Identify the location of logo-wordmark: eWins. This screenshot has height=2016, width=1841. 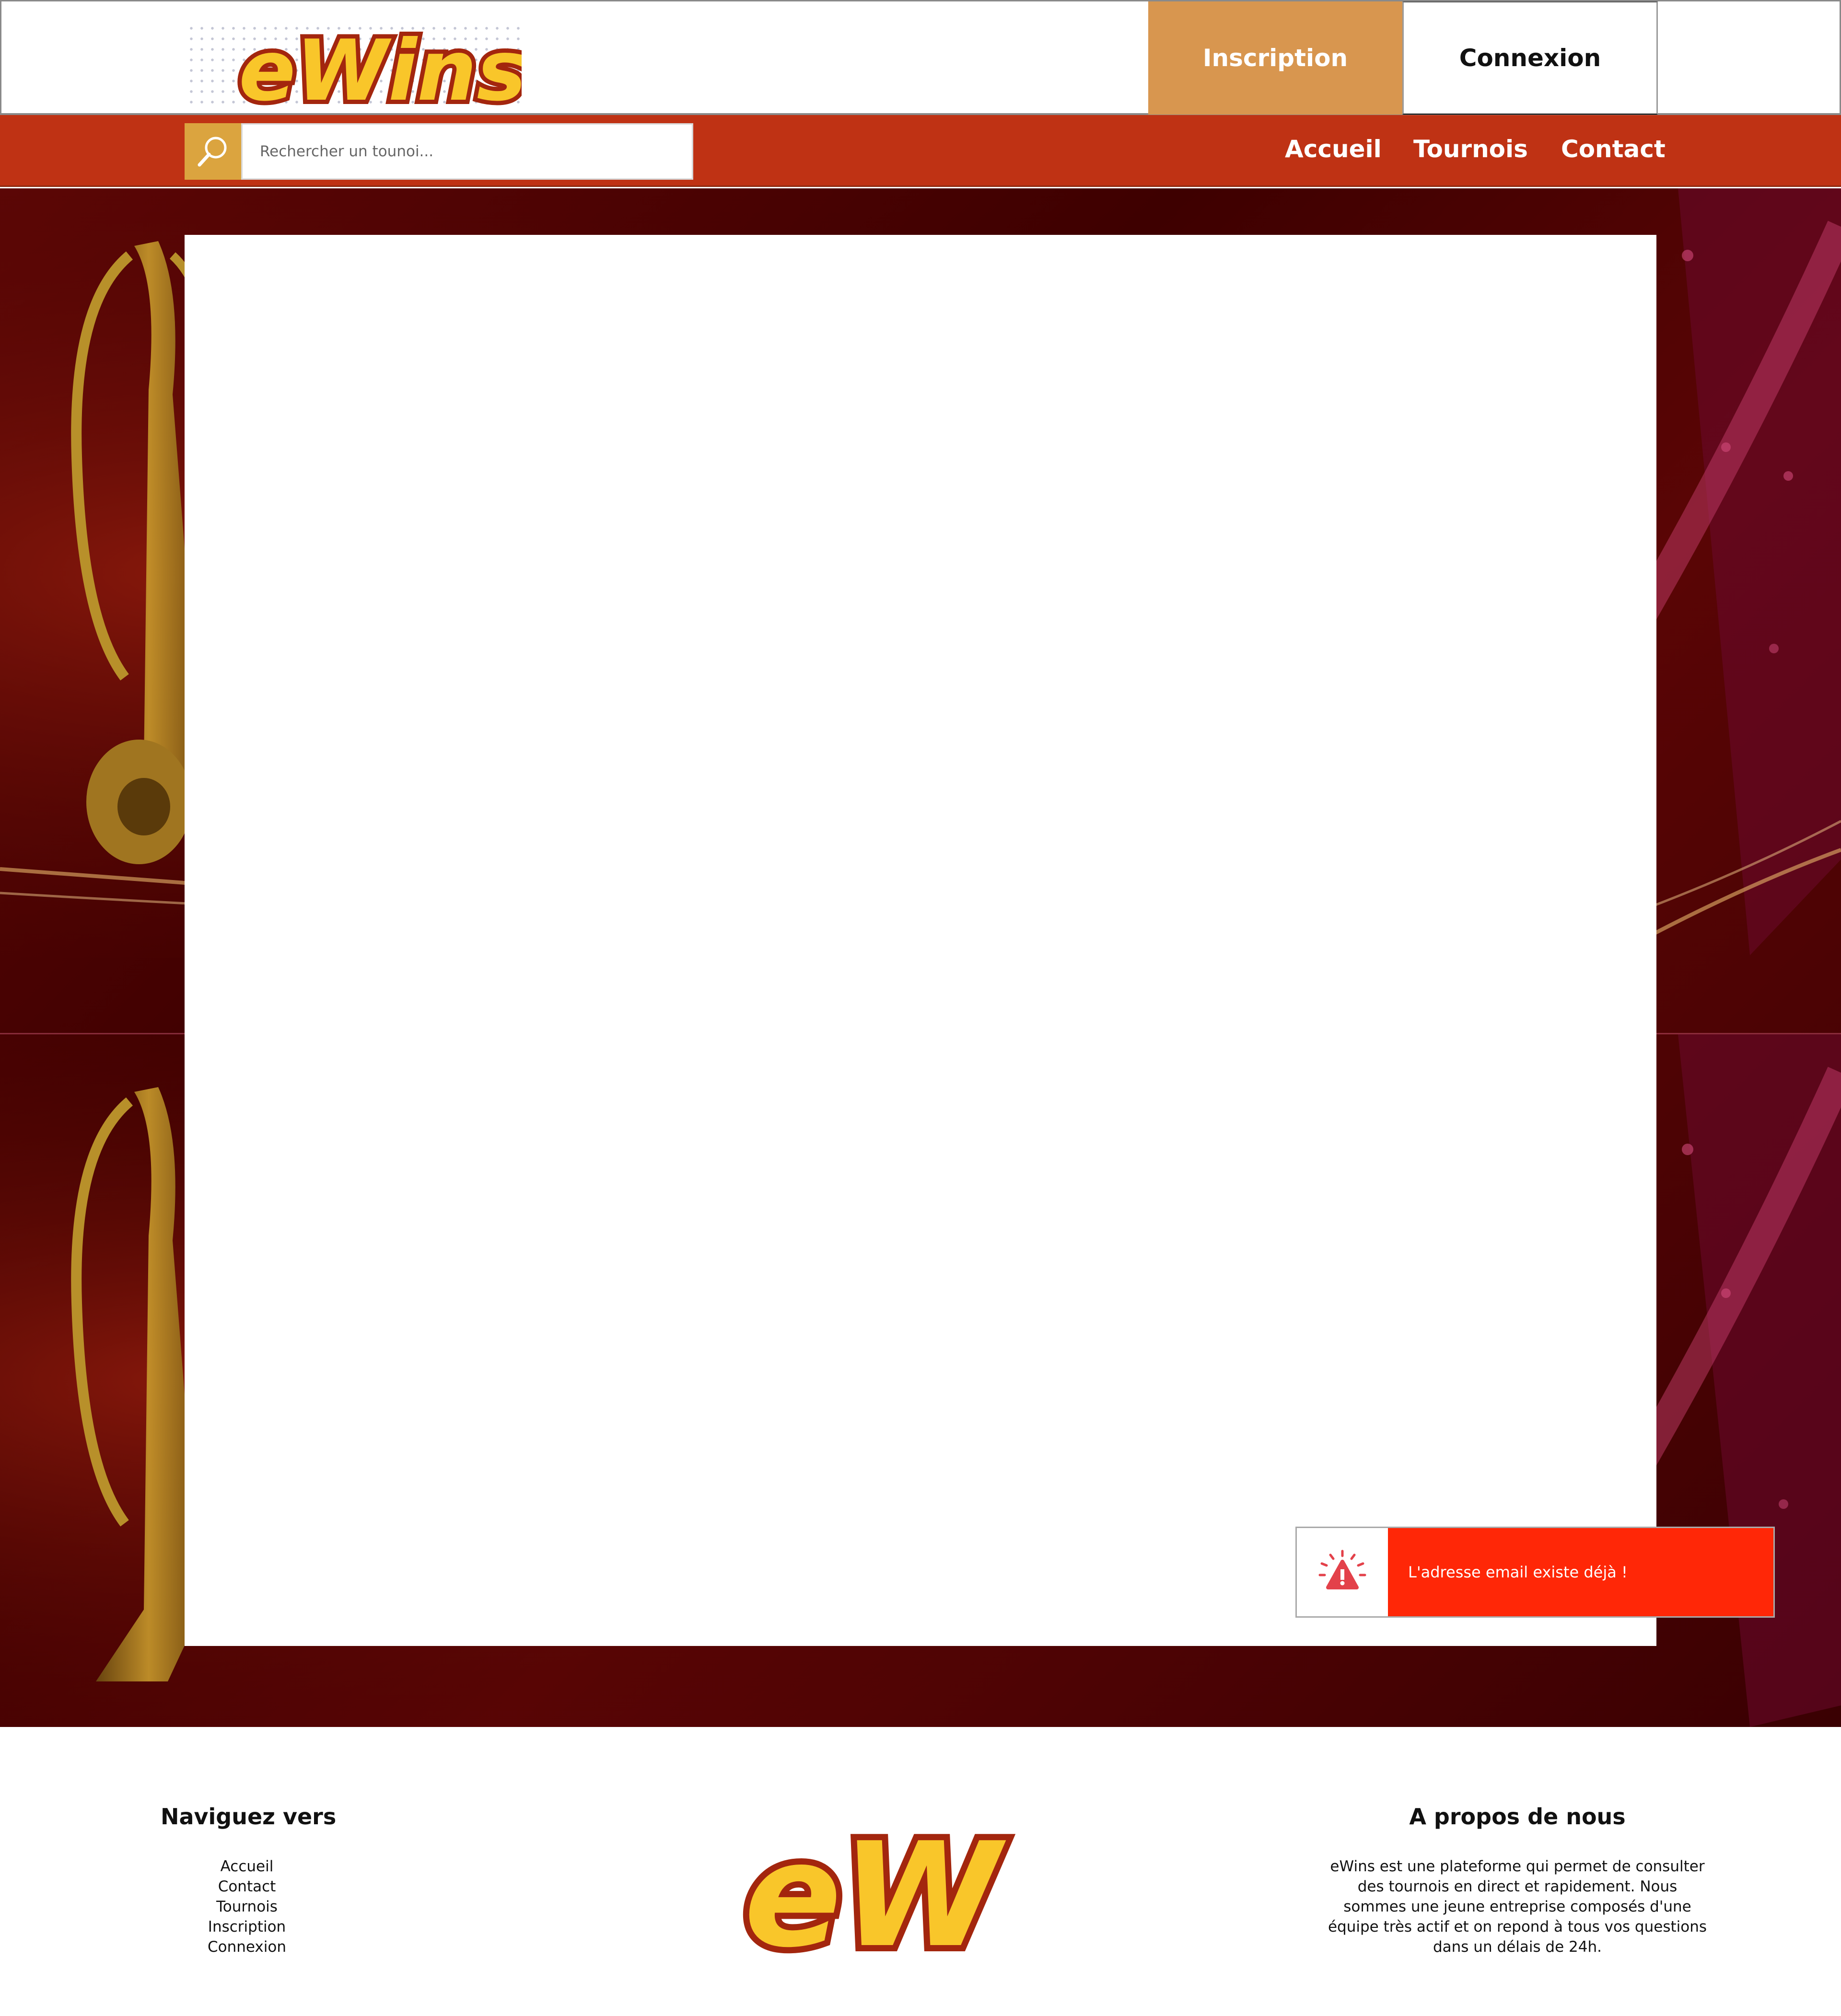
(378, 67).